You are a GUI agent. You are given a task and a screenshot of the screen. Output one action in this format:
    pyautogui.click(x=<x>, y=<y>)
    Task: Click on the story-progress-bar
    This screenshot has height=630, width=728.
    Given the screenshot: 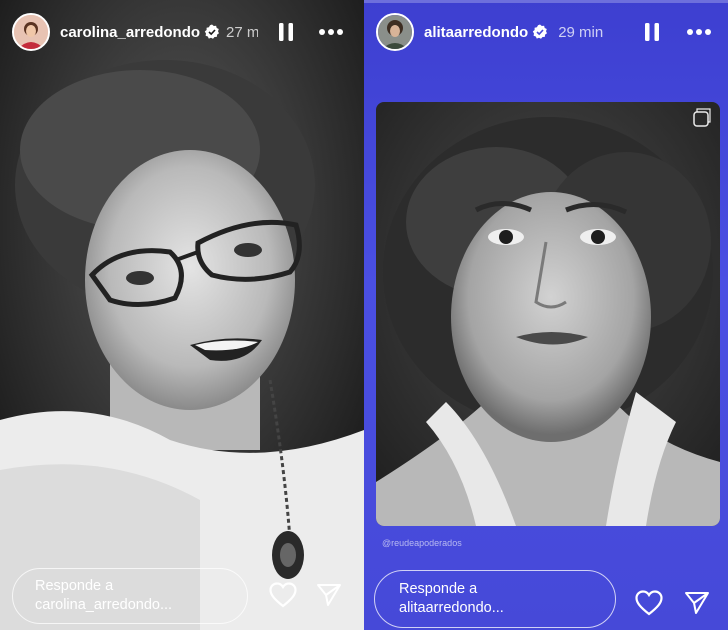 What is the action you would take?
    pyautogui.click(x=546, y=1)
    